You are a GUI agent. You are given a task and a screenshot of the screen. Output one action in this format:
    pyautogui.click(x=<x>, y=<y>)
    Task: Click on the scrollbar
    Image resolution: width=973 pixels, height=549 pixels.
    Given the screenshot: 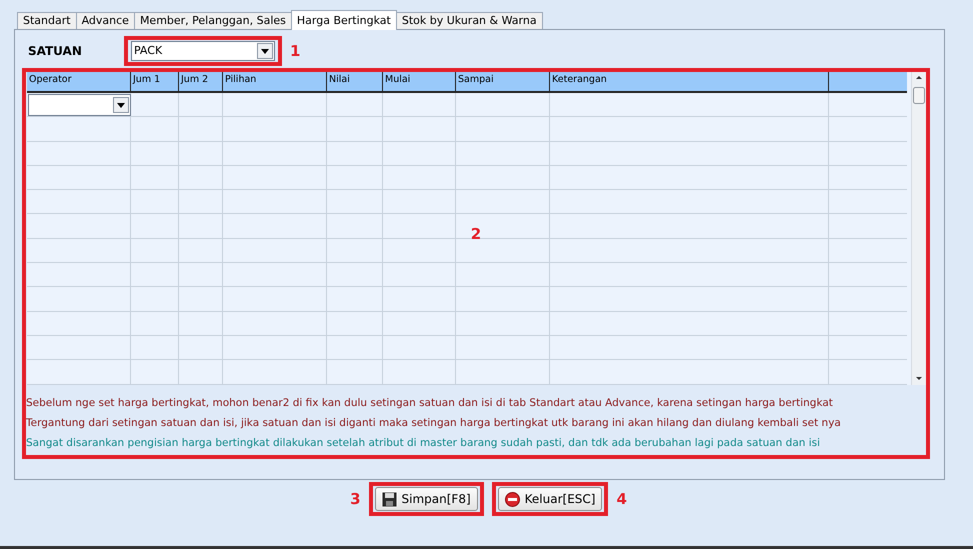 What is the action you would take?
    pyautogui.click(x=918, y=228)
    